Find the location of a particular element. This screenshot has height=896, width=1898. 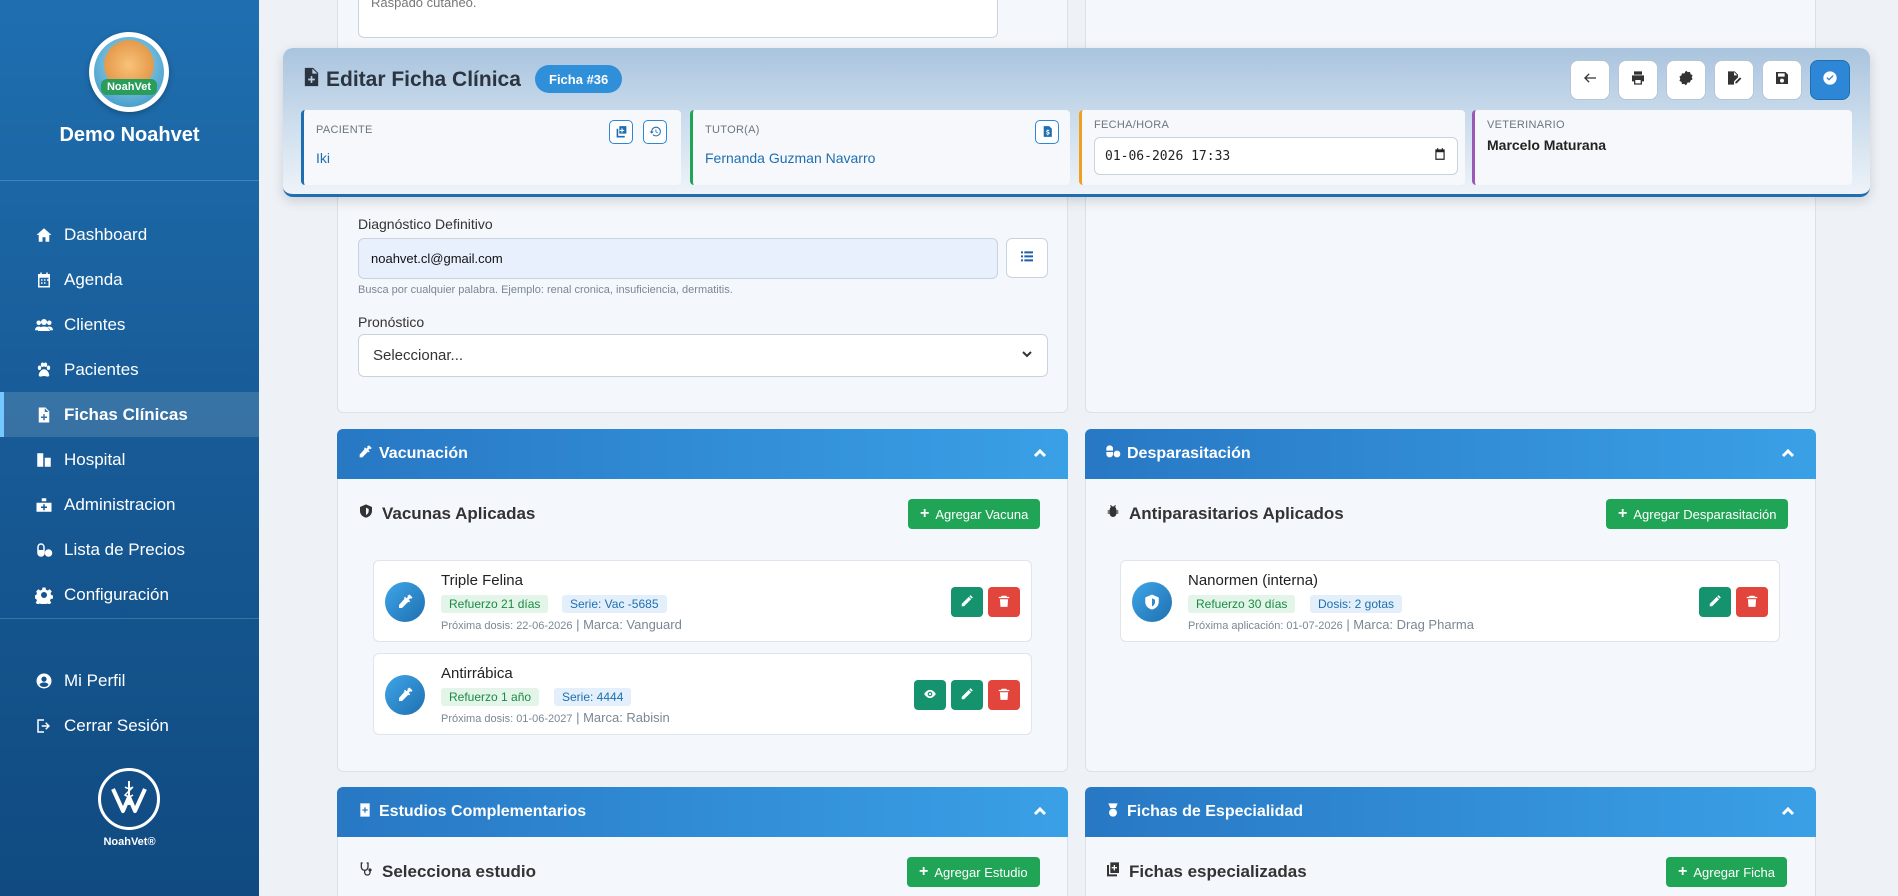

title-text: Editar Ficha Clínica is located at coordinates (423, 79).